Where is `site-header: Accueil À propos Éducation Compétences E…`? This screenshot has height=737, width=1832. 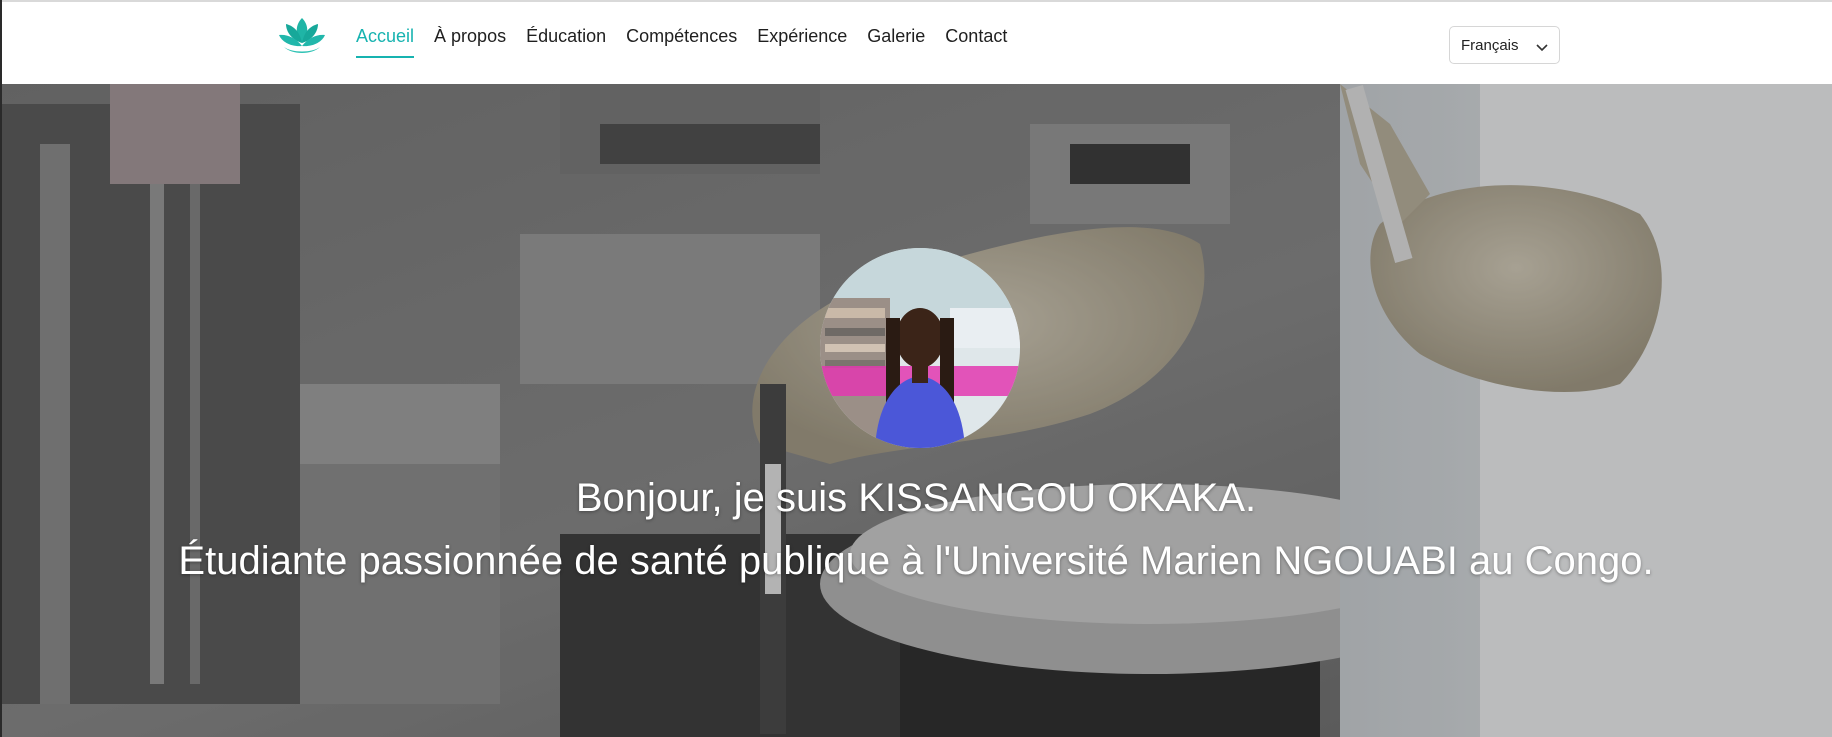 site-header: Accueil À propos Éducation Compétences E… is located at coordinates (916, 43).